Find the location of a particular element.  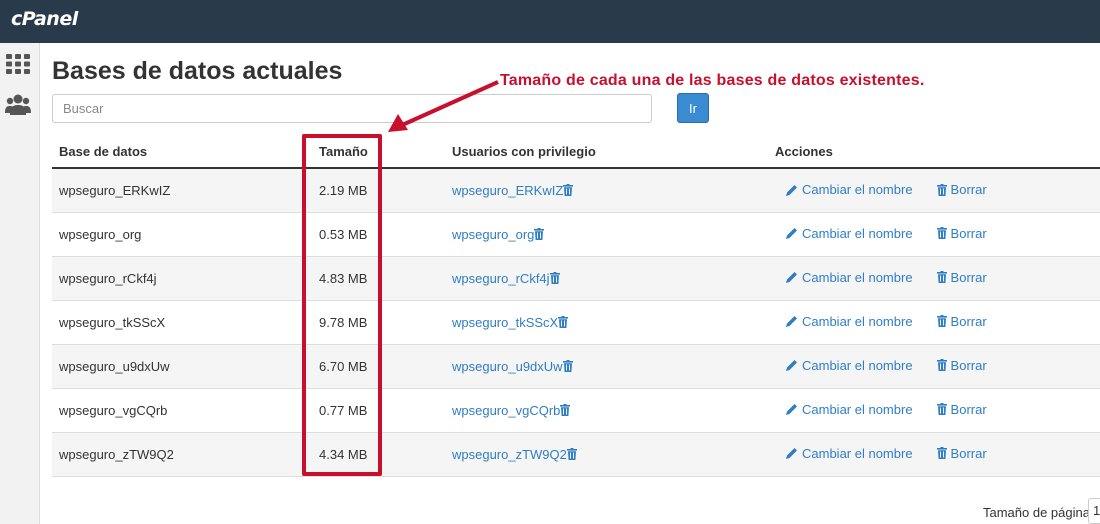

page-size-select: 1 is located at coordinates (1094, 511).